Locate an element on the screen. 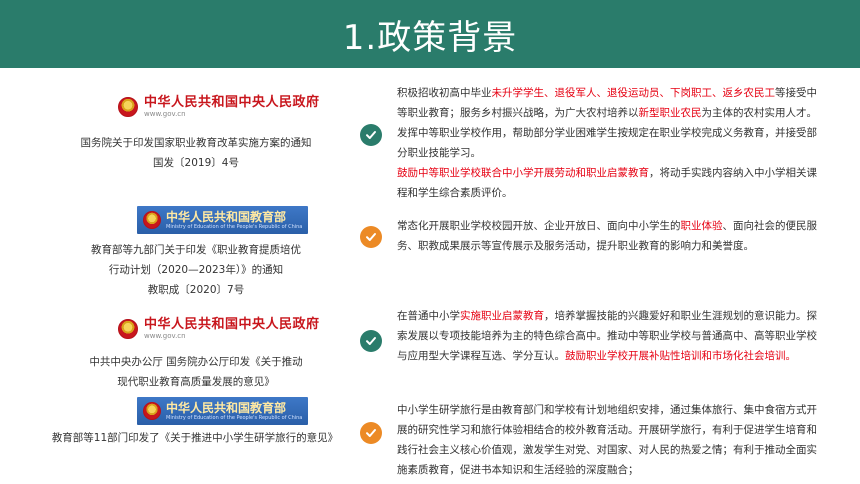  text-run: 在普通中小学 is located at coordinates (428, 316).